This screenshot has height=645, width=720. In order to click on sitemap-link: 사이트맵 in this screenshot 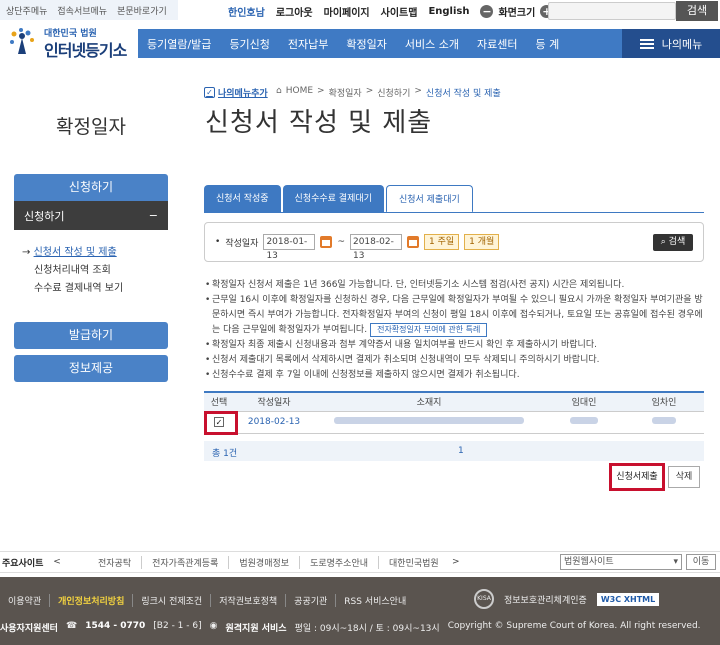, I will do `click(399, 11)`.